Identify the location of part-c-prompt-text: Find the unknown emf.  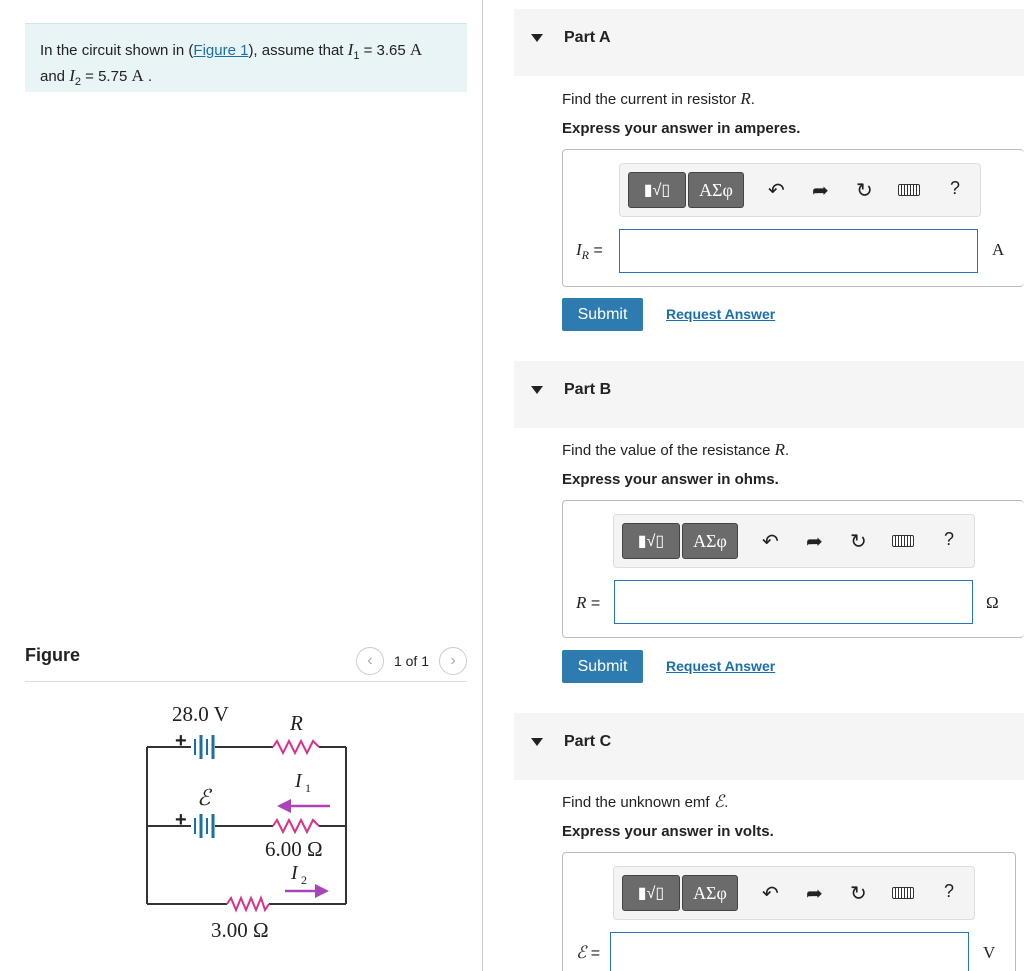
(638, 802).